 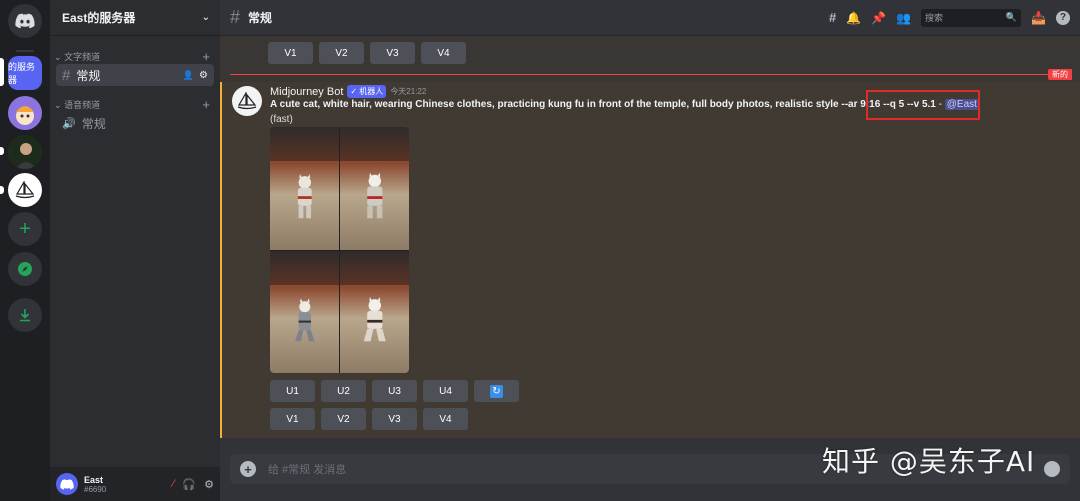 What do you see at coordinates (260, 18) in the screenshot?
I see `channel-title: 常规` at bounding box center [260, 18].